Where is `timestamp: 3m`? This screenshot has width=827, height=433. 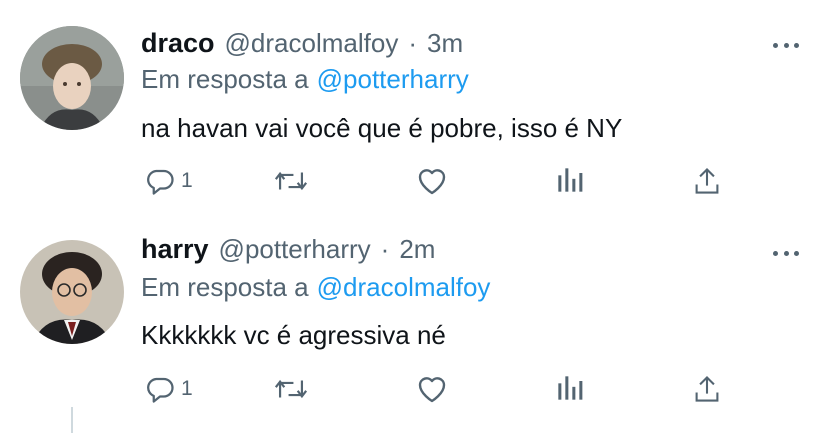 timestamp: 3m is located at coordinates (445, 43).